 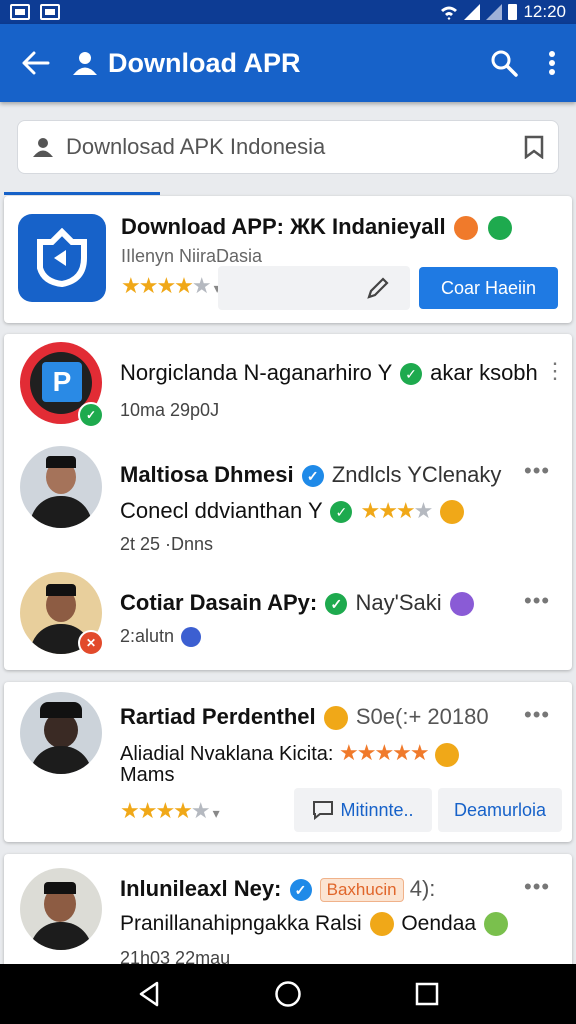 I want to click on arrow-left-icon, so click(x=36, y=63).